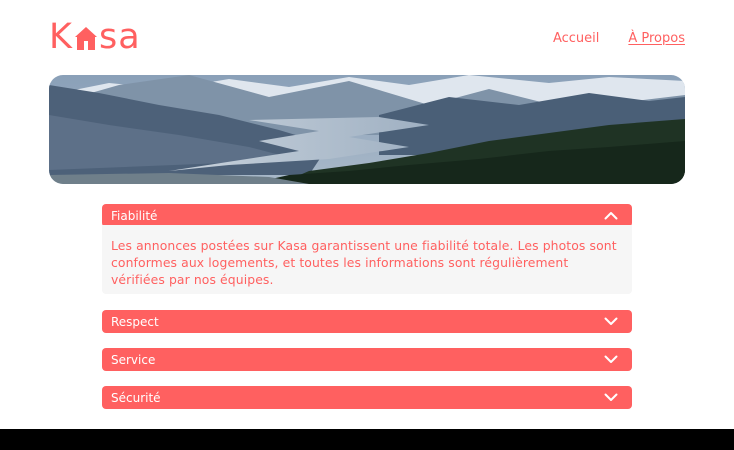 Image resolution: width=734 pixels, height=450 pixels. Describe the element at coordinates (656, 38) in the screenshot. I see `nav-link-a-propos: À Propos` at that location.